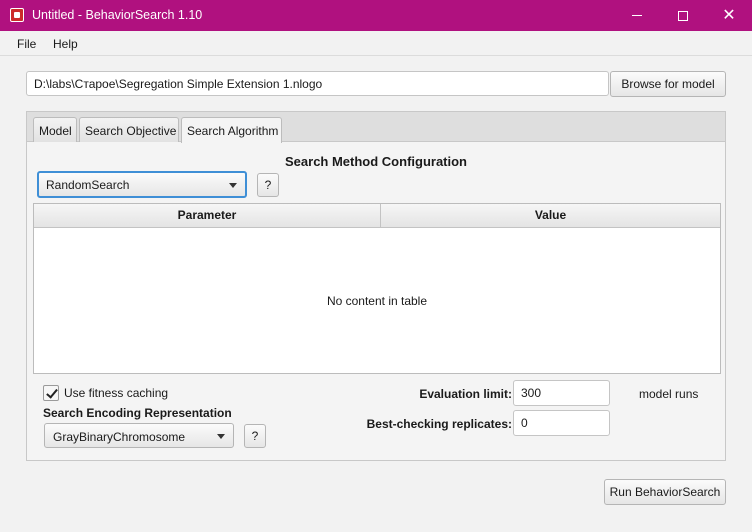  Describe the element at coordinates (376, 127) in the screenshot. I see `tab-strip: Model Search Objective Search Algorithm` at that location.